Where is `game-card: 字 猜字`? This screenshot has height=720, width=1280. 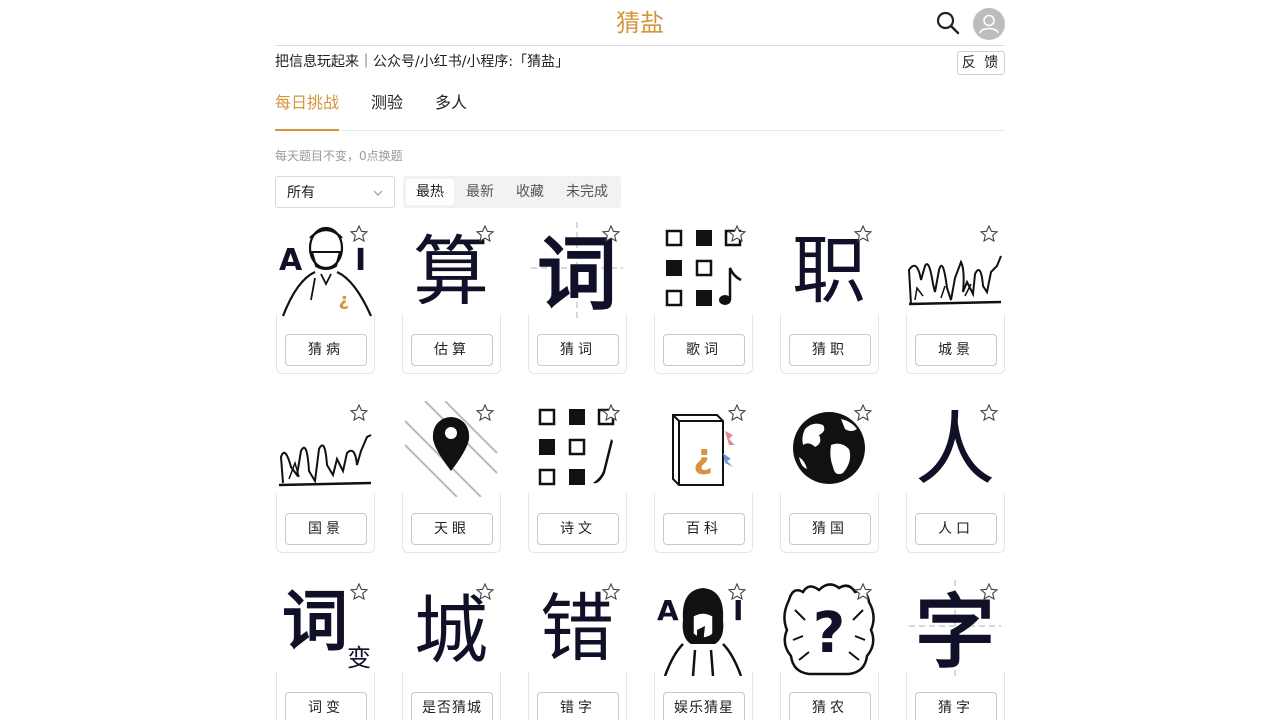
game-card: 字 猜字 is located at coordinates (955, 650).